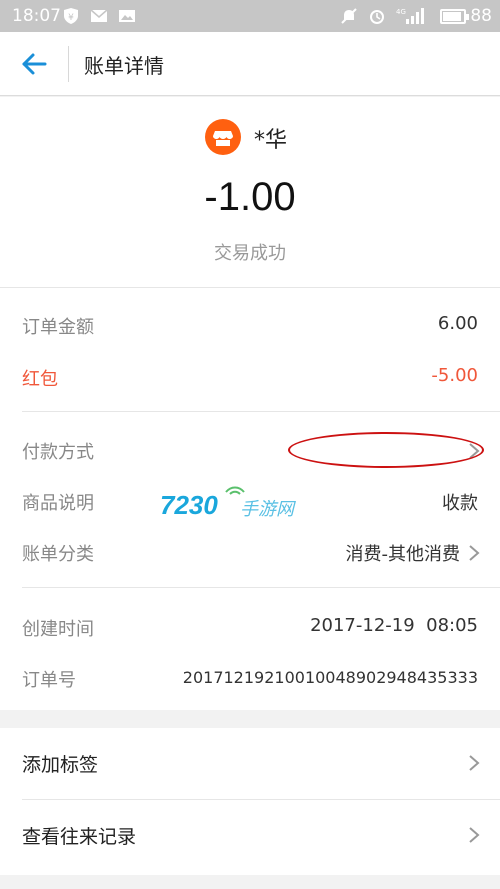  What do you see at coordinates (457, 323) in the screenshot?
I see `order-amount-value: 6.00` at bounding box center [457, 323].